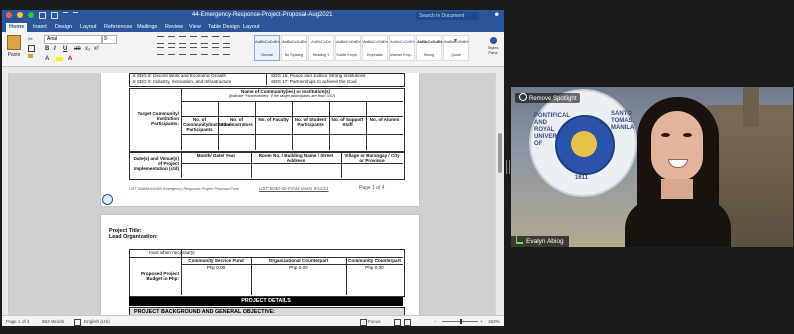  I want to click on budget-header: Community Counterpart, so click(374, 260).